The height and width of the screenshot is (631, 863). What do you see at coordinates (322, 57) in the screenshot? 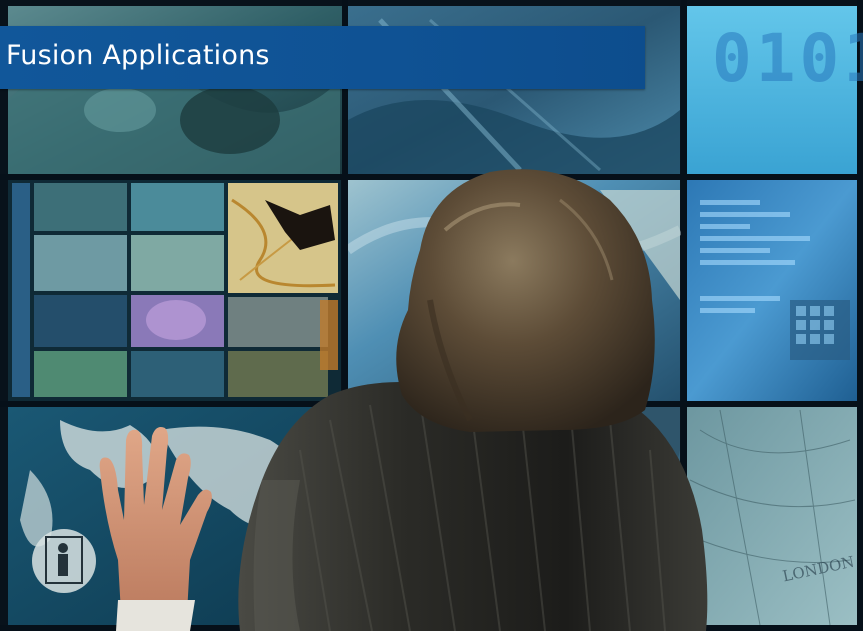
I see `title-banner: Fusion Applications` at bounding box center [322, 57].